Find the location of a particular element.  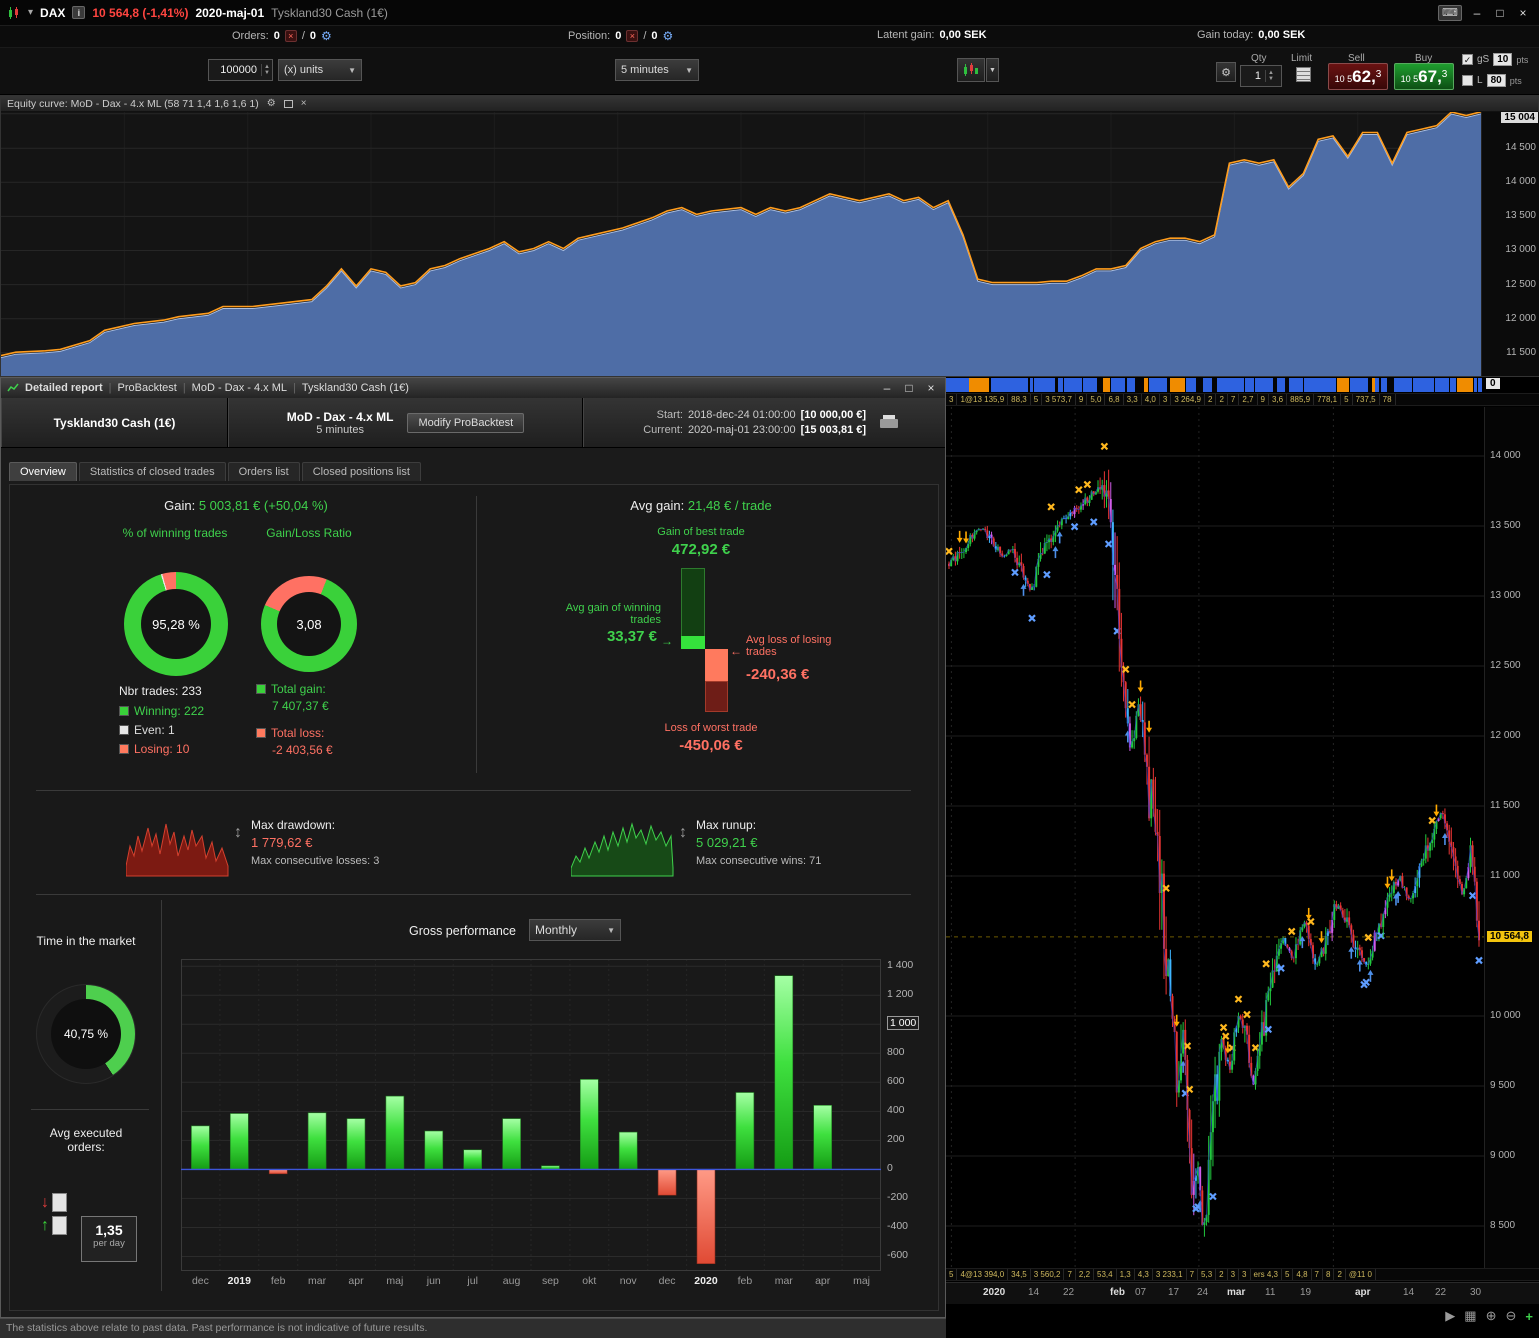

report-window-tab: ProBacktest is located at coordinates (147, 388).